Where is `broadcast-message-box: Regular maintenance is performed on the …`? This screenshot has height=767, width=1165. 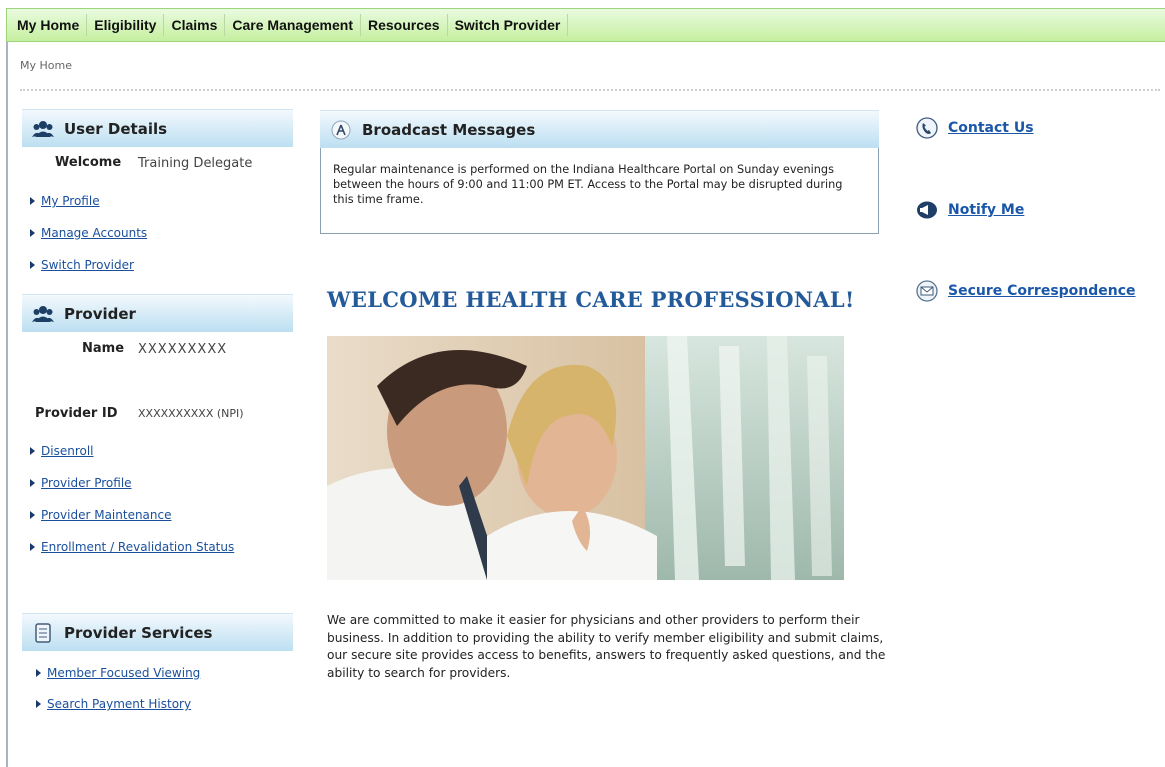
broadcast-message-box: Regular maintenance is performed on the … is located at coordinates (599, 191).